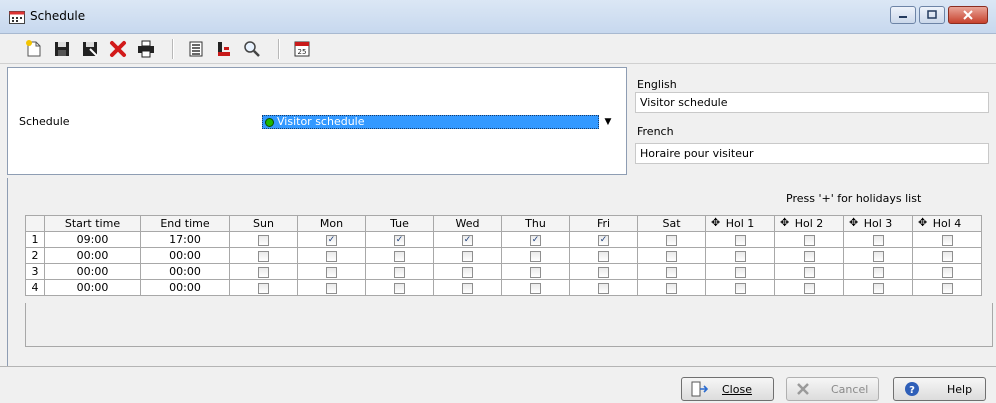 The height and width of the screenshot is (403, 996). Describe the element at coordinates (34, 49) in the screenshot. I see `new-icon` at that location.